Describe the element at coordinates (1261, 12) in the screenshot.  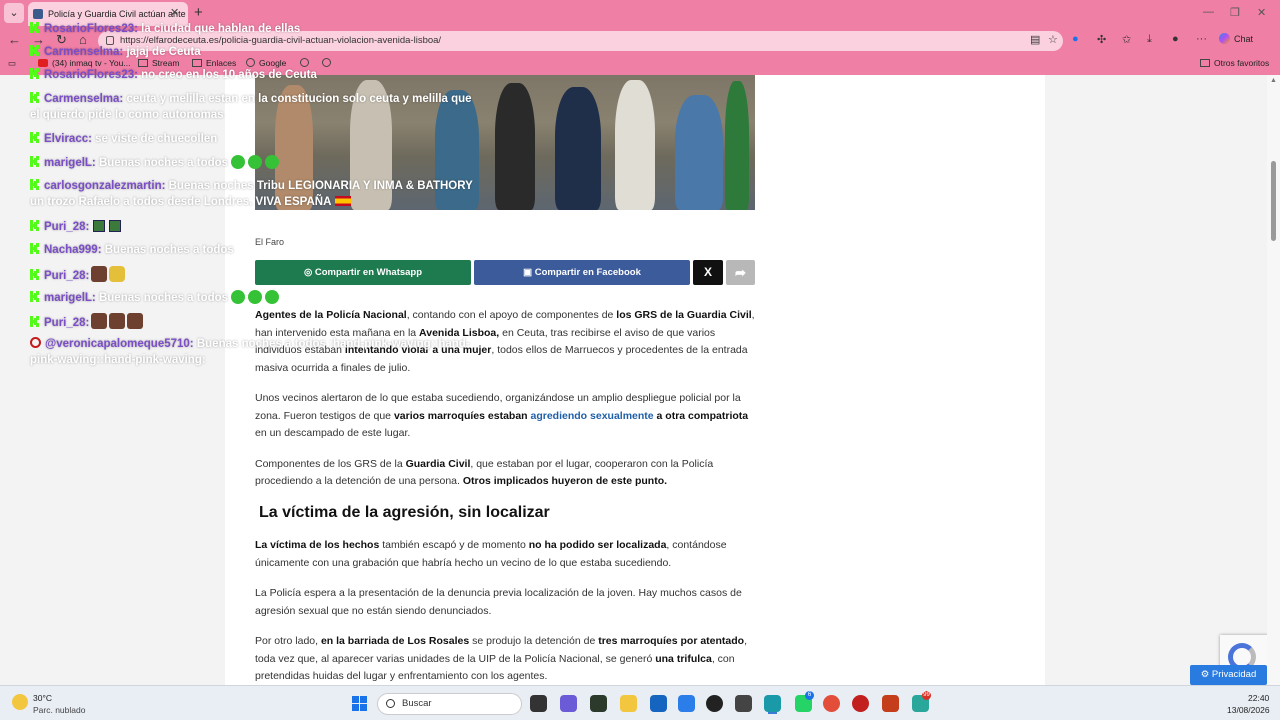
I see `window-close-icon: ✕` at that location.